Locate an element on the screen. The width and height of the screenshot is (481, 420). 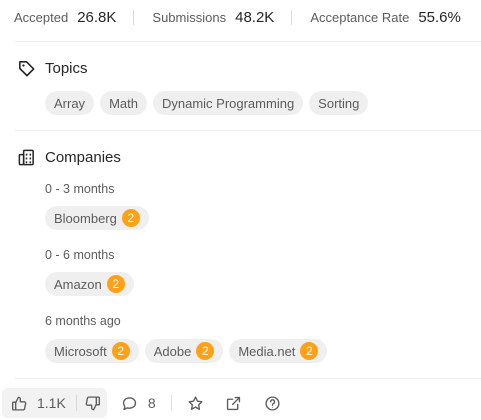
external-link-icon is located at coordinates (233, 403).